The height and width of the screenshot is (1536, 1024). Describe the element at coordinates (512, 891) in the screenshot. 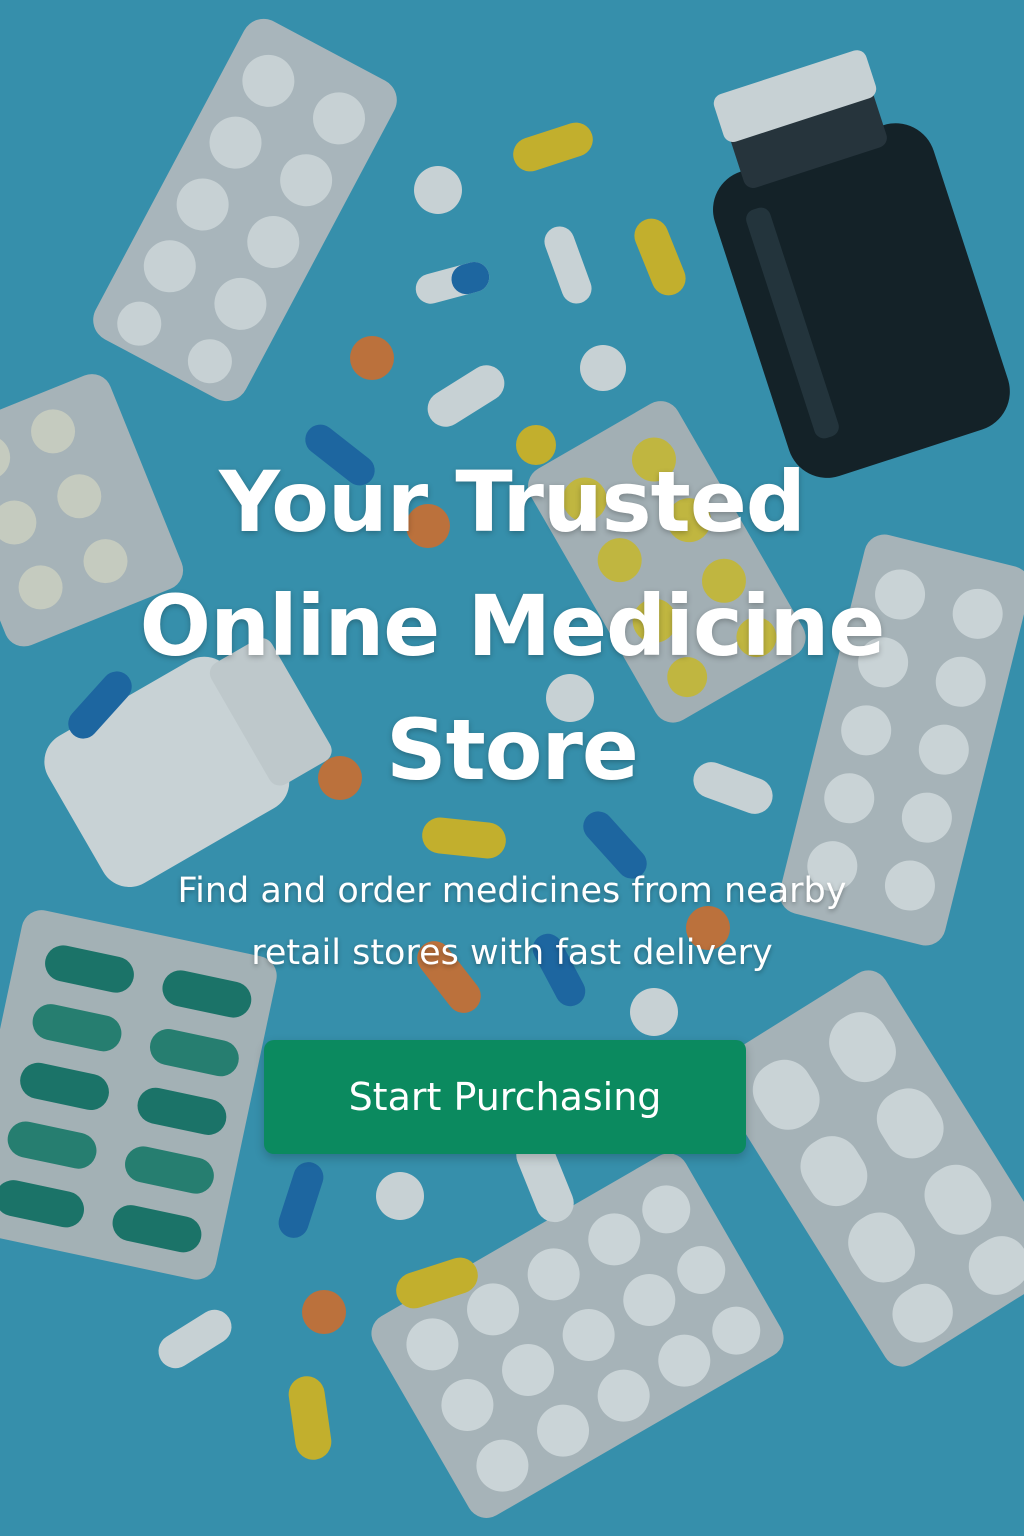

I see `hero-subtitle-line: Find and order medicines from nearby` at that location.